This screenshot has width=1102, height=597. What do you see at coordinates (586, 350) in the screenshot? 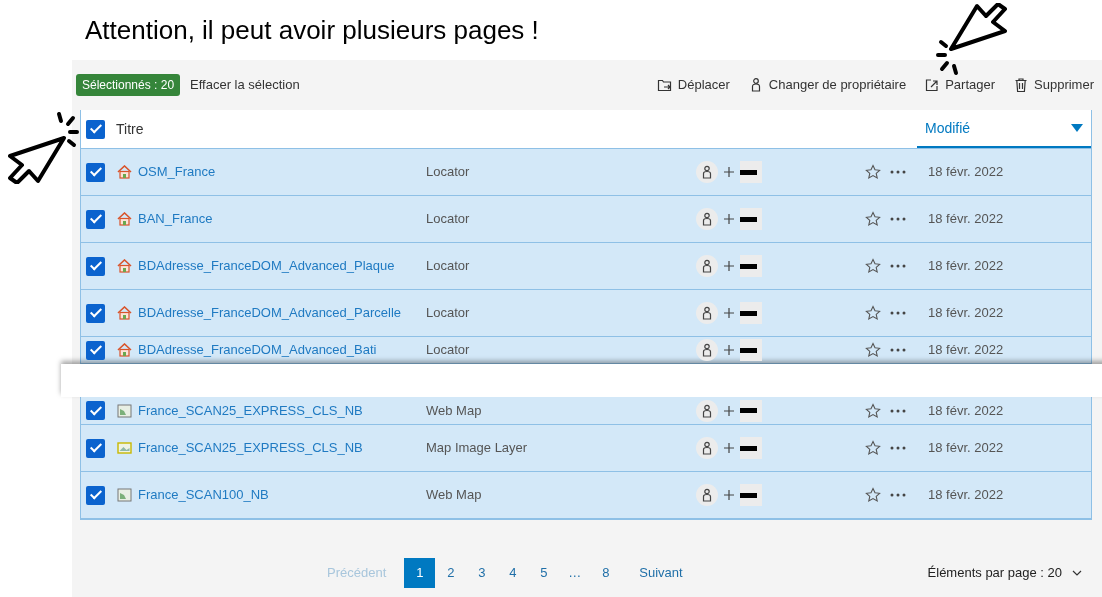
I see `table-row: BDAdresse_FranceDOM_Advanced_Bati Locator 18 févr. 2022` at bounding box center [586, 350].